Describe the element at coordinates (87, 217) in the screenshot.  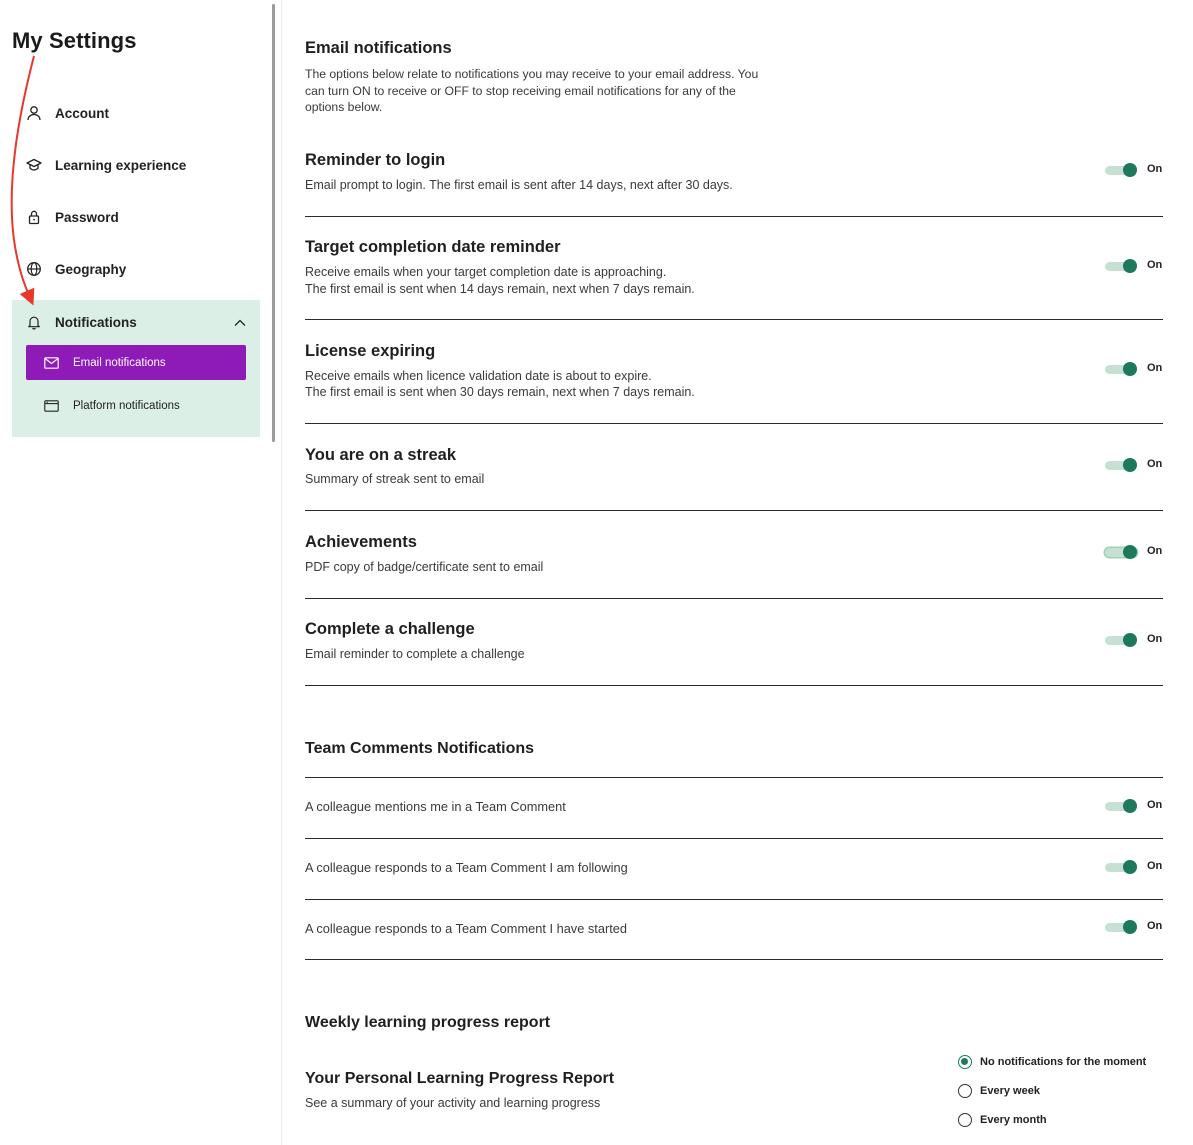
I see `sidebar-item-label: Password` at that location.